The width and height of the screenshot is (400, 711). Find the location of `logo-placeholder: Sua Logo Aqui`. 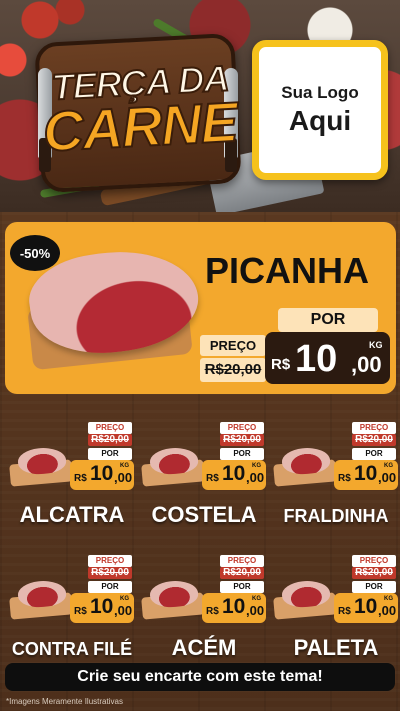

logo-placeholder: Sua Logo Aqui is located at coordinates (320, 110).